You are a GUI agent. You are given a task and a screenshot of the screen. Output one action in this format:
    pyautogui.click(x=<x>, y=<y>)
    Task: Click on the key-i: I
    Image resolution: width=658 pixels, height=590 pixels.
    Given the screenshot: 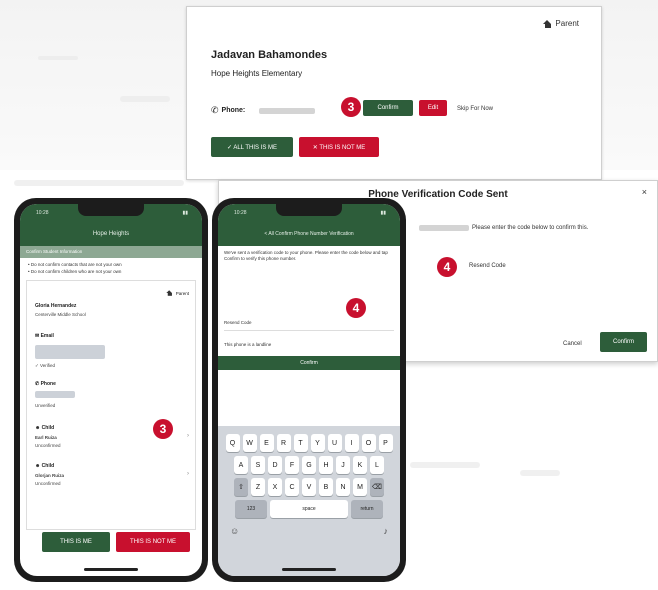 What is the action you would take?
    pyautogui.click(x=351, y=443)
    